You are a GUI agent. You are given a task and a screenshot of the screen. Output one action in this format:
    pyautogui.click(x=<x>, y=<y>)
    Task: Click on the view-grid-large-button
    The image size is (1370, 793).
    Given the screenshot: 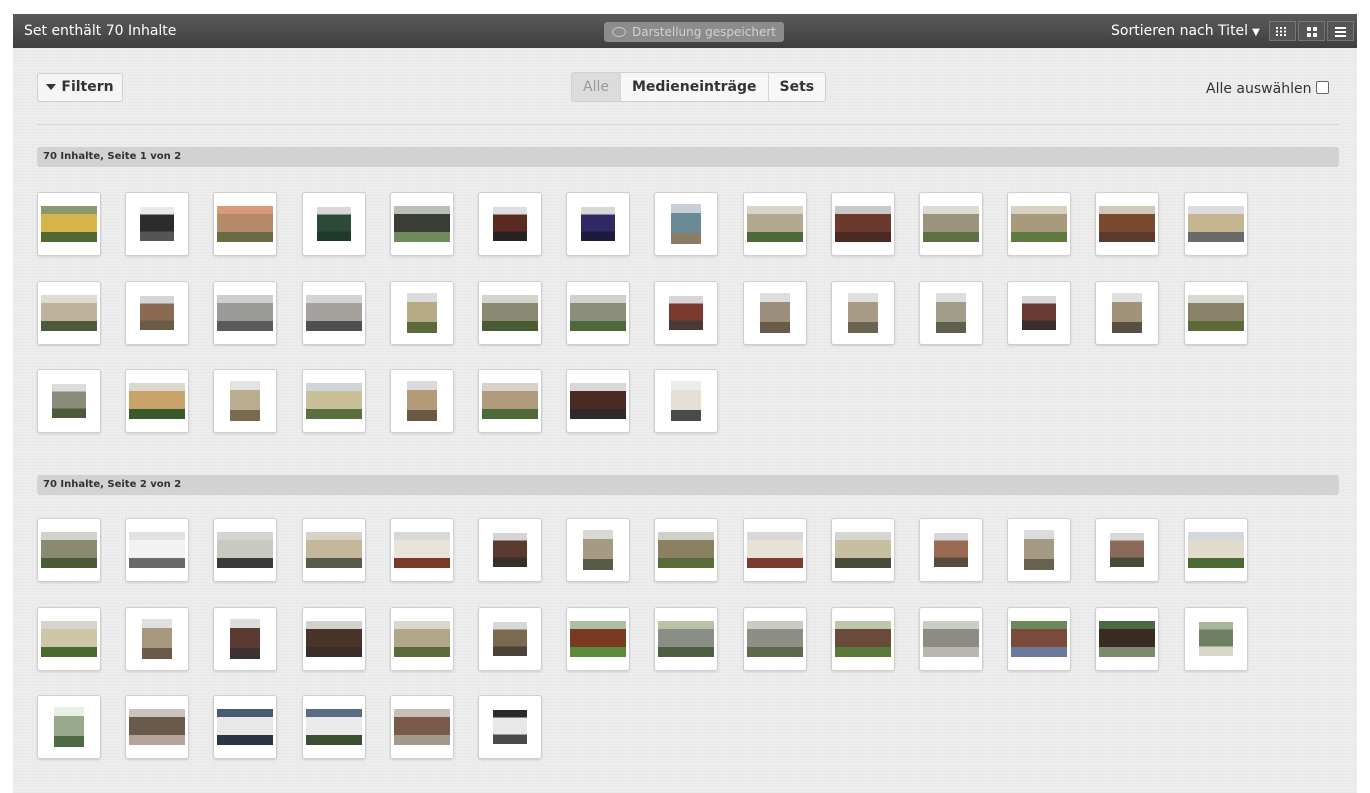 What is the action you would take?
    pyautogui.click(x=1311, y=31)
    